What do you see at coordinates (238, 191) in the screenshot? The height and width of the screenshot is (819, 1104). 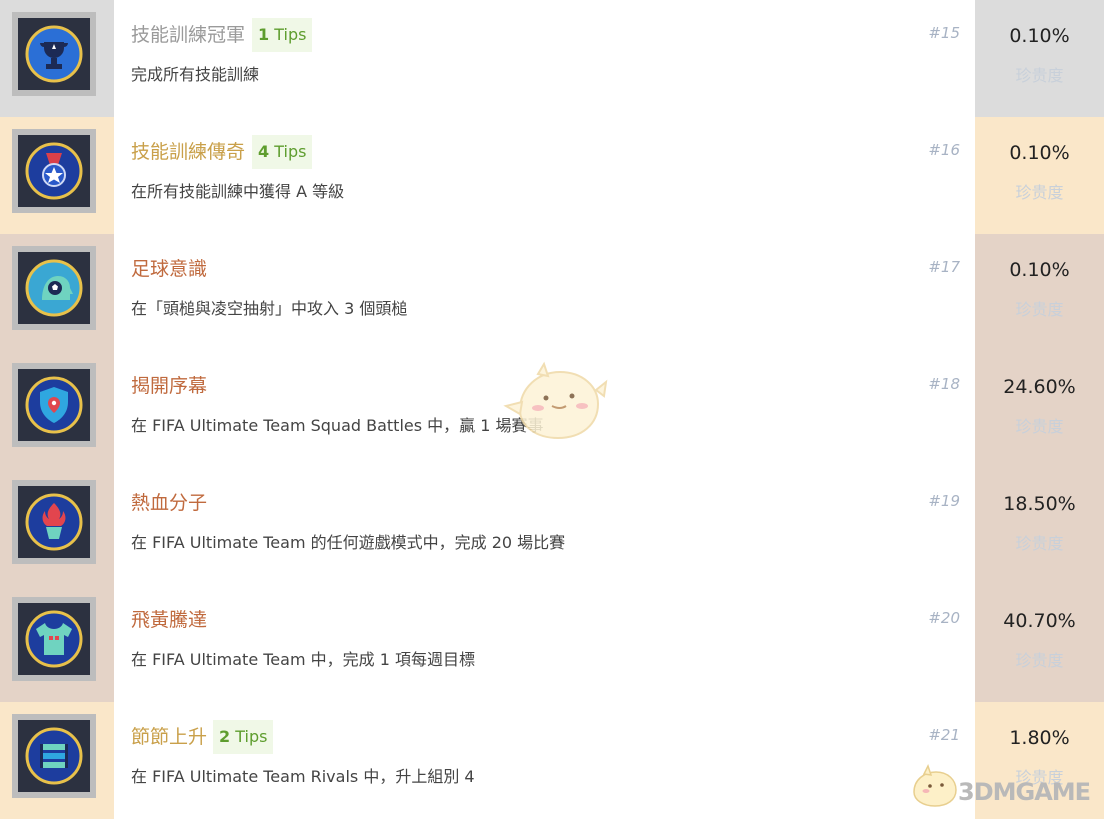 I see `achievement-description: 在所有技能訓練中獲得 A 等級` at bounding box center [238, 191].